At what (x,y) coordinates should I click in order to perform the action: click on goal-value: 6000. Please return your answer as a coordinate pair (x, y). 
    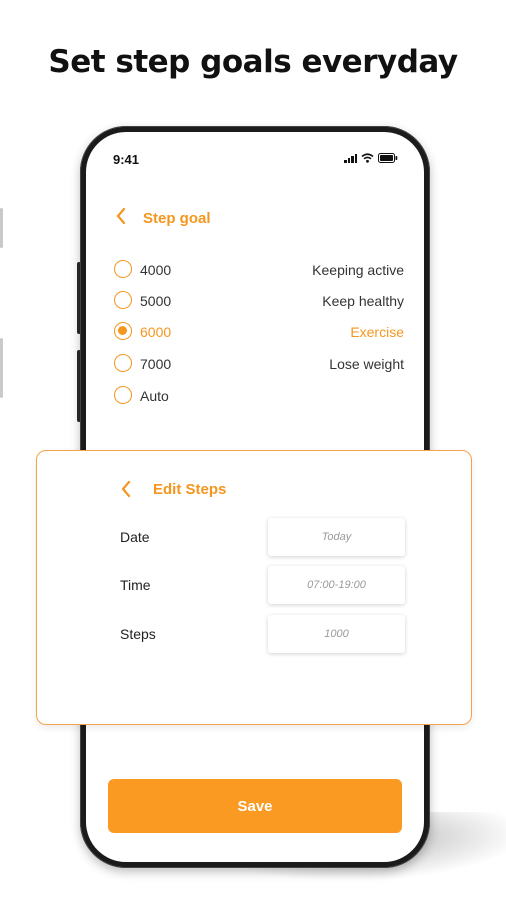
    Looking at the image, I should click on (156, 332).